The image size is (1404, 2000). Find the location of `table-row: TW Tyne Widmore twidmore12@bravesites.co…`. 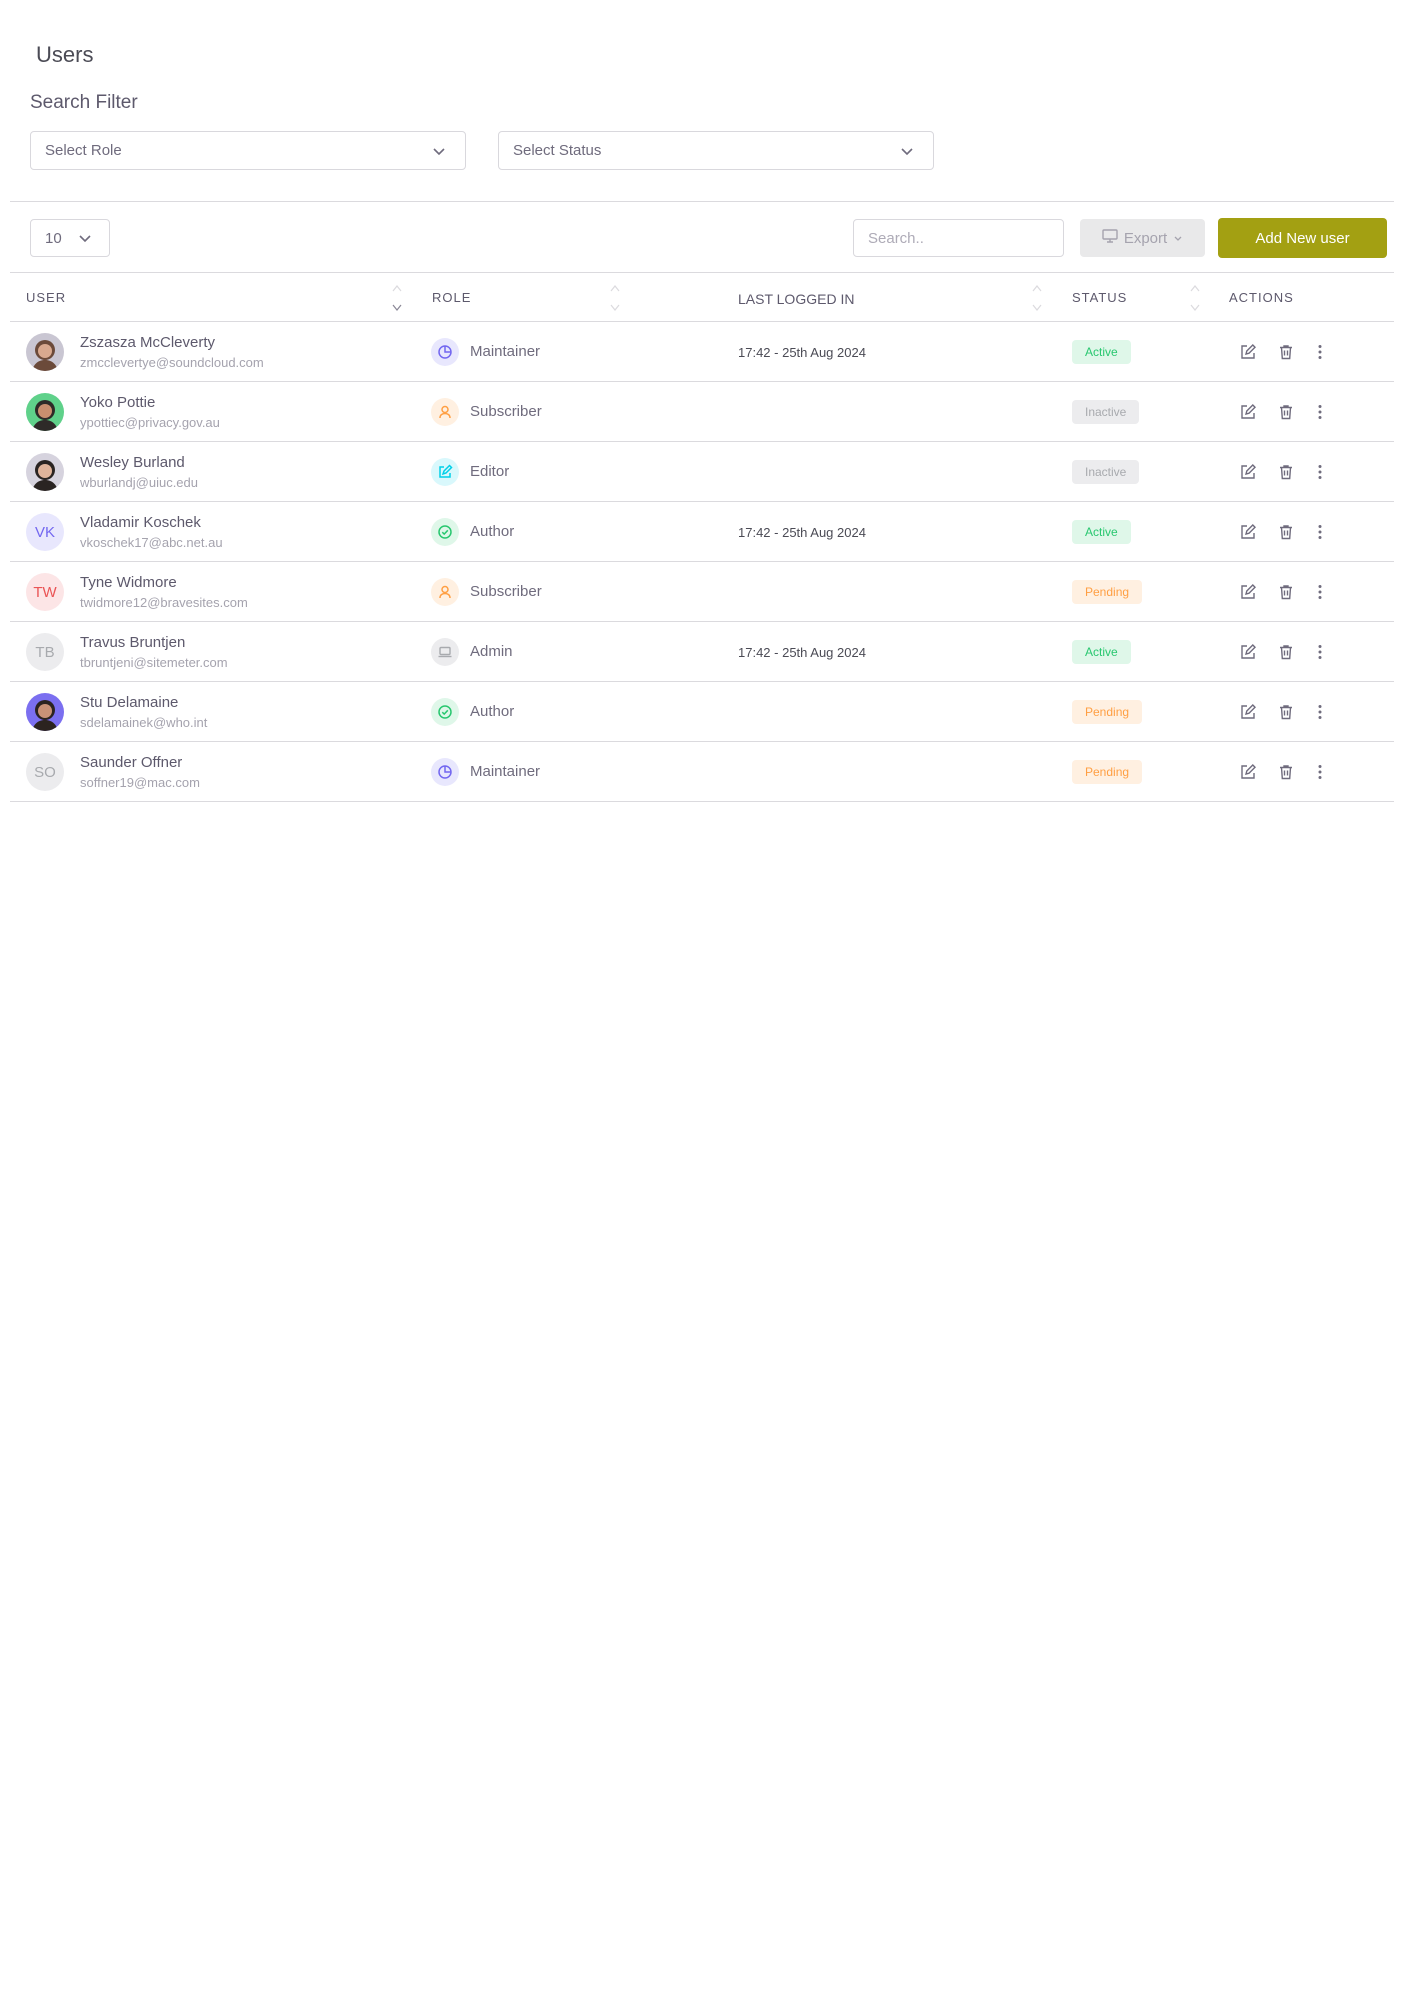

table-row: TW Tyne Widmore twidmore12@bravesites.co… is located at coordinates (702, 592).